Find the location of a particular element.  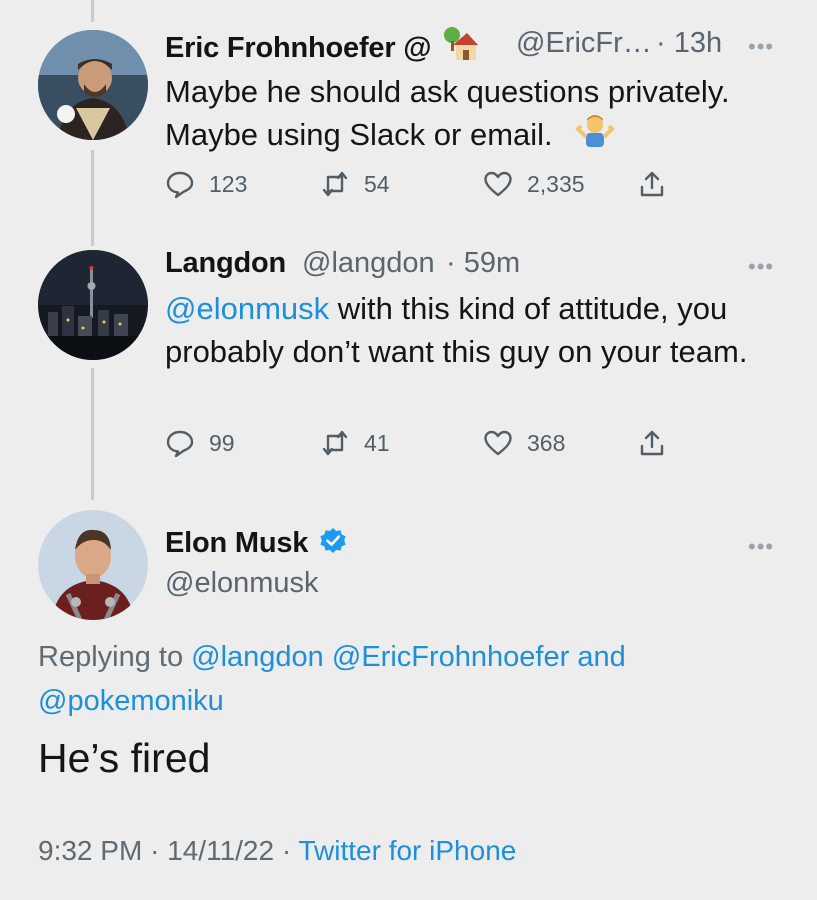

main-tweet-source: Twitter for iPhone is located at coordinates (407, 850).